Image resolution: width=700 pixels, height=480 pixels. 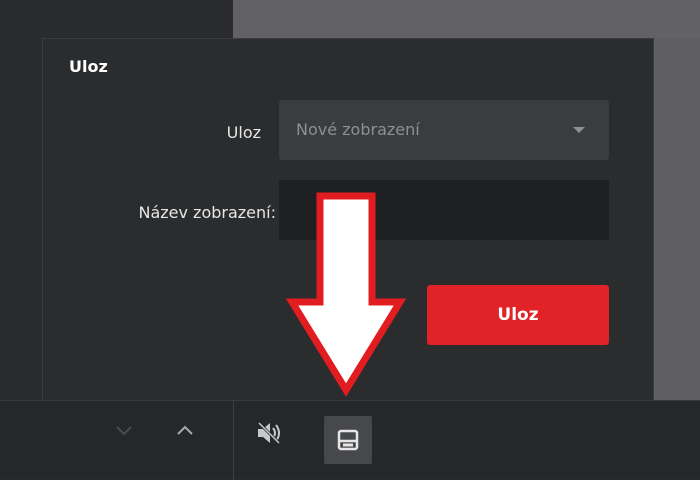 What do you see at coordinates (243, 132) in the screenshot?
I see `save-label: Uloz` at bounding box center [243, 132].